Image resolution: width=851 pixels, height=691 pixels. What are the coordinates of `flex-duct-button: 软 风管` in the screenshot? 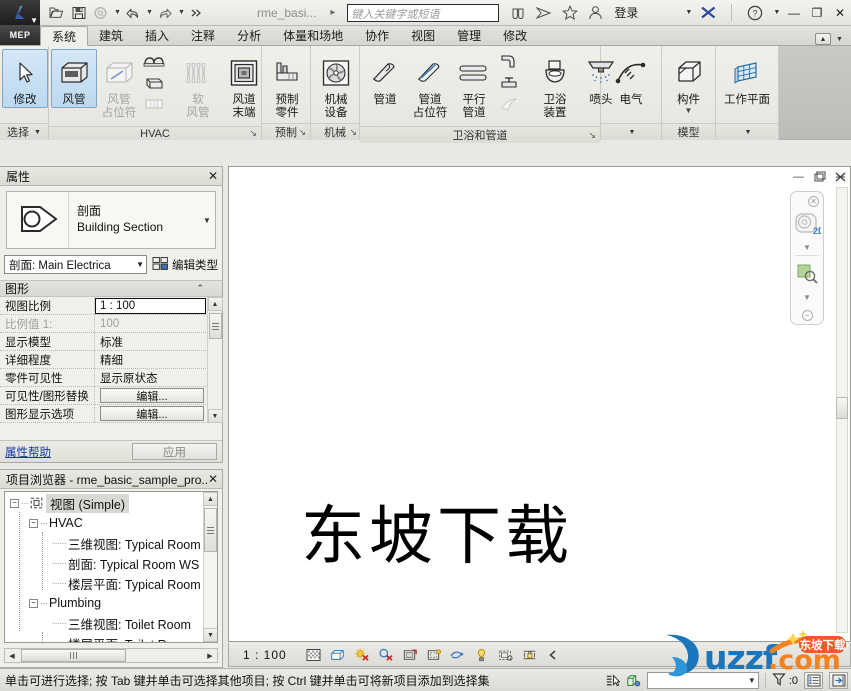 It's located at (198, 85).